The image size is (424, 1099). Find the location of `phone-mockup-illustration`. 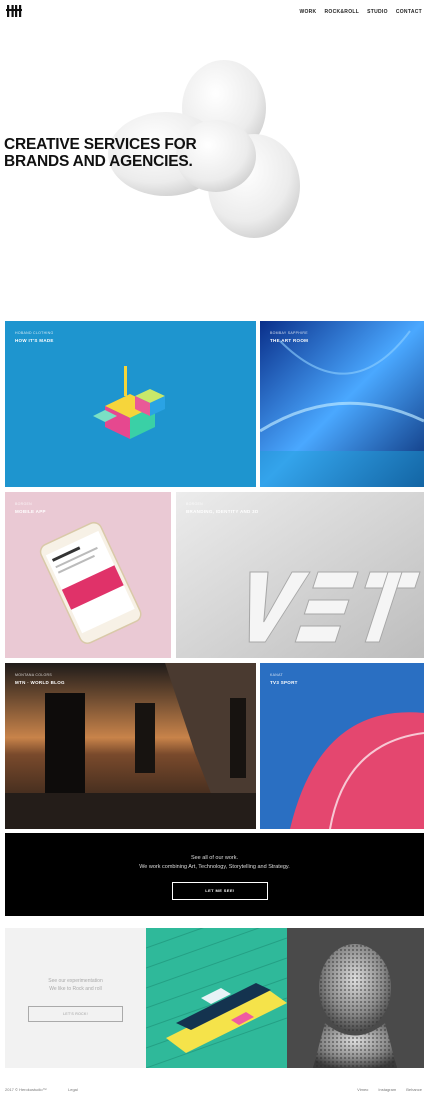

phone-mockup-illustration is located at coordinates (90, 582).